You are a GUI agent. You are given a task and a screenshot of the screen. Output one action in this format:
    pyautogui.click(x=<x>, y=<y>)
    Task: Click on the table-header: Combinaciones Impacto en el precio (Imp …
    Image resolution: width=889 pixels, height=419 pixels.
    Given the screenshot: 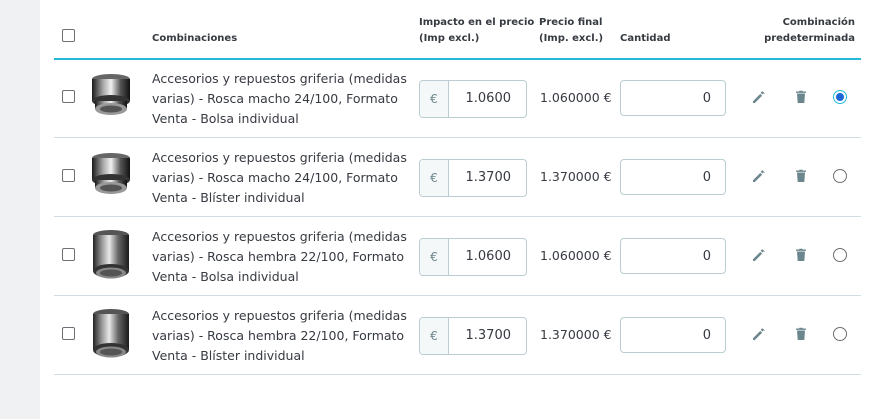 What is the action you would take?
    pyautogui.click(x=457, y=30)
    